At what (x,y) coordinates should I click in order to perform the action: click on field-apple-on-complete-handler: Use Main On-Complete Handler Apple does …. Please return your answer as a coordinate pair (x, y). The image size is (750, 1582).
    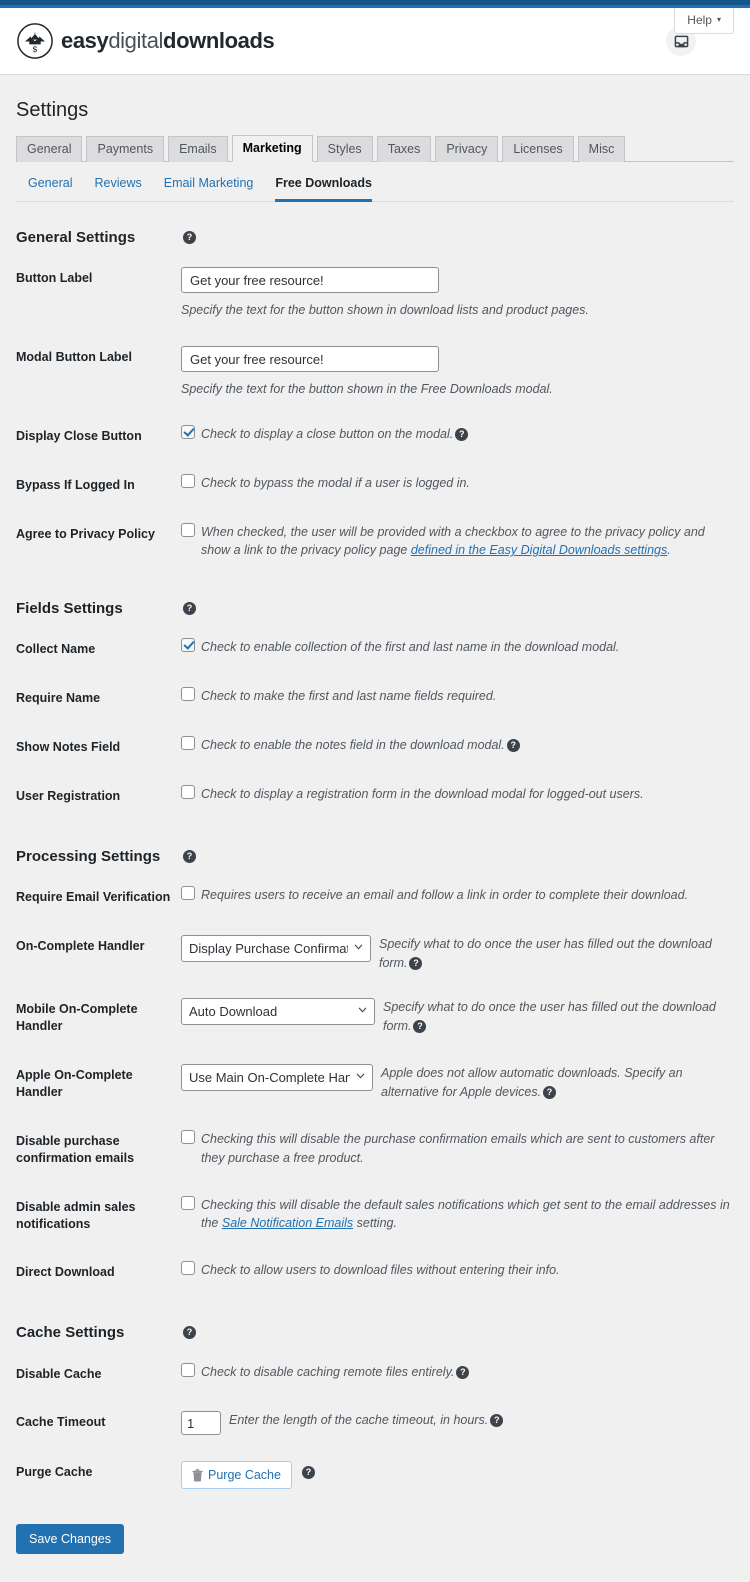
    Looking at the image, I should click on (457, 1084).